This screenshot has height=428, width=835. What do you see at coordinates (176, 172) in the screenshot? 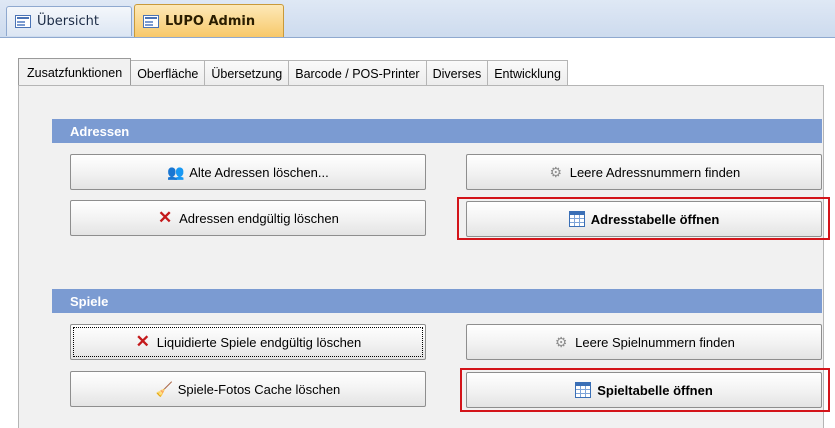
I see `users-icon: 👥` at bounding box center [176, 172].